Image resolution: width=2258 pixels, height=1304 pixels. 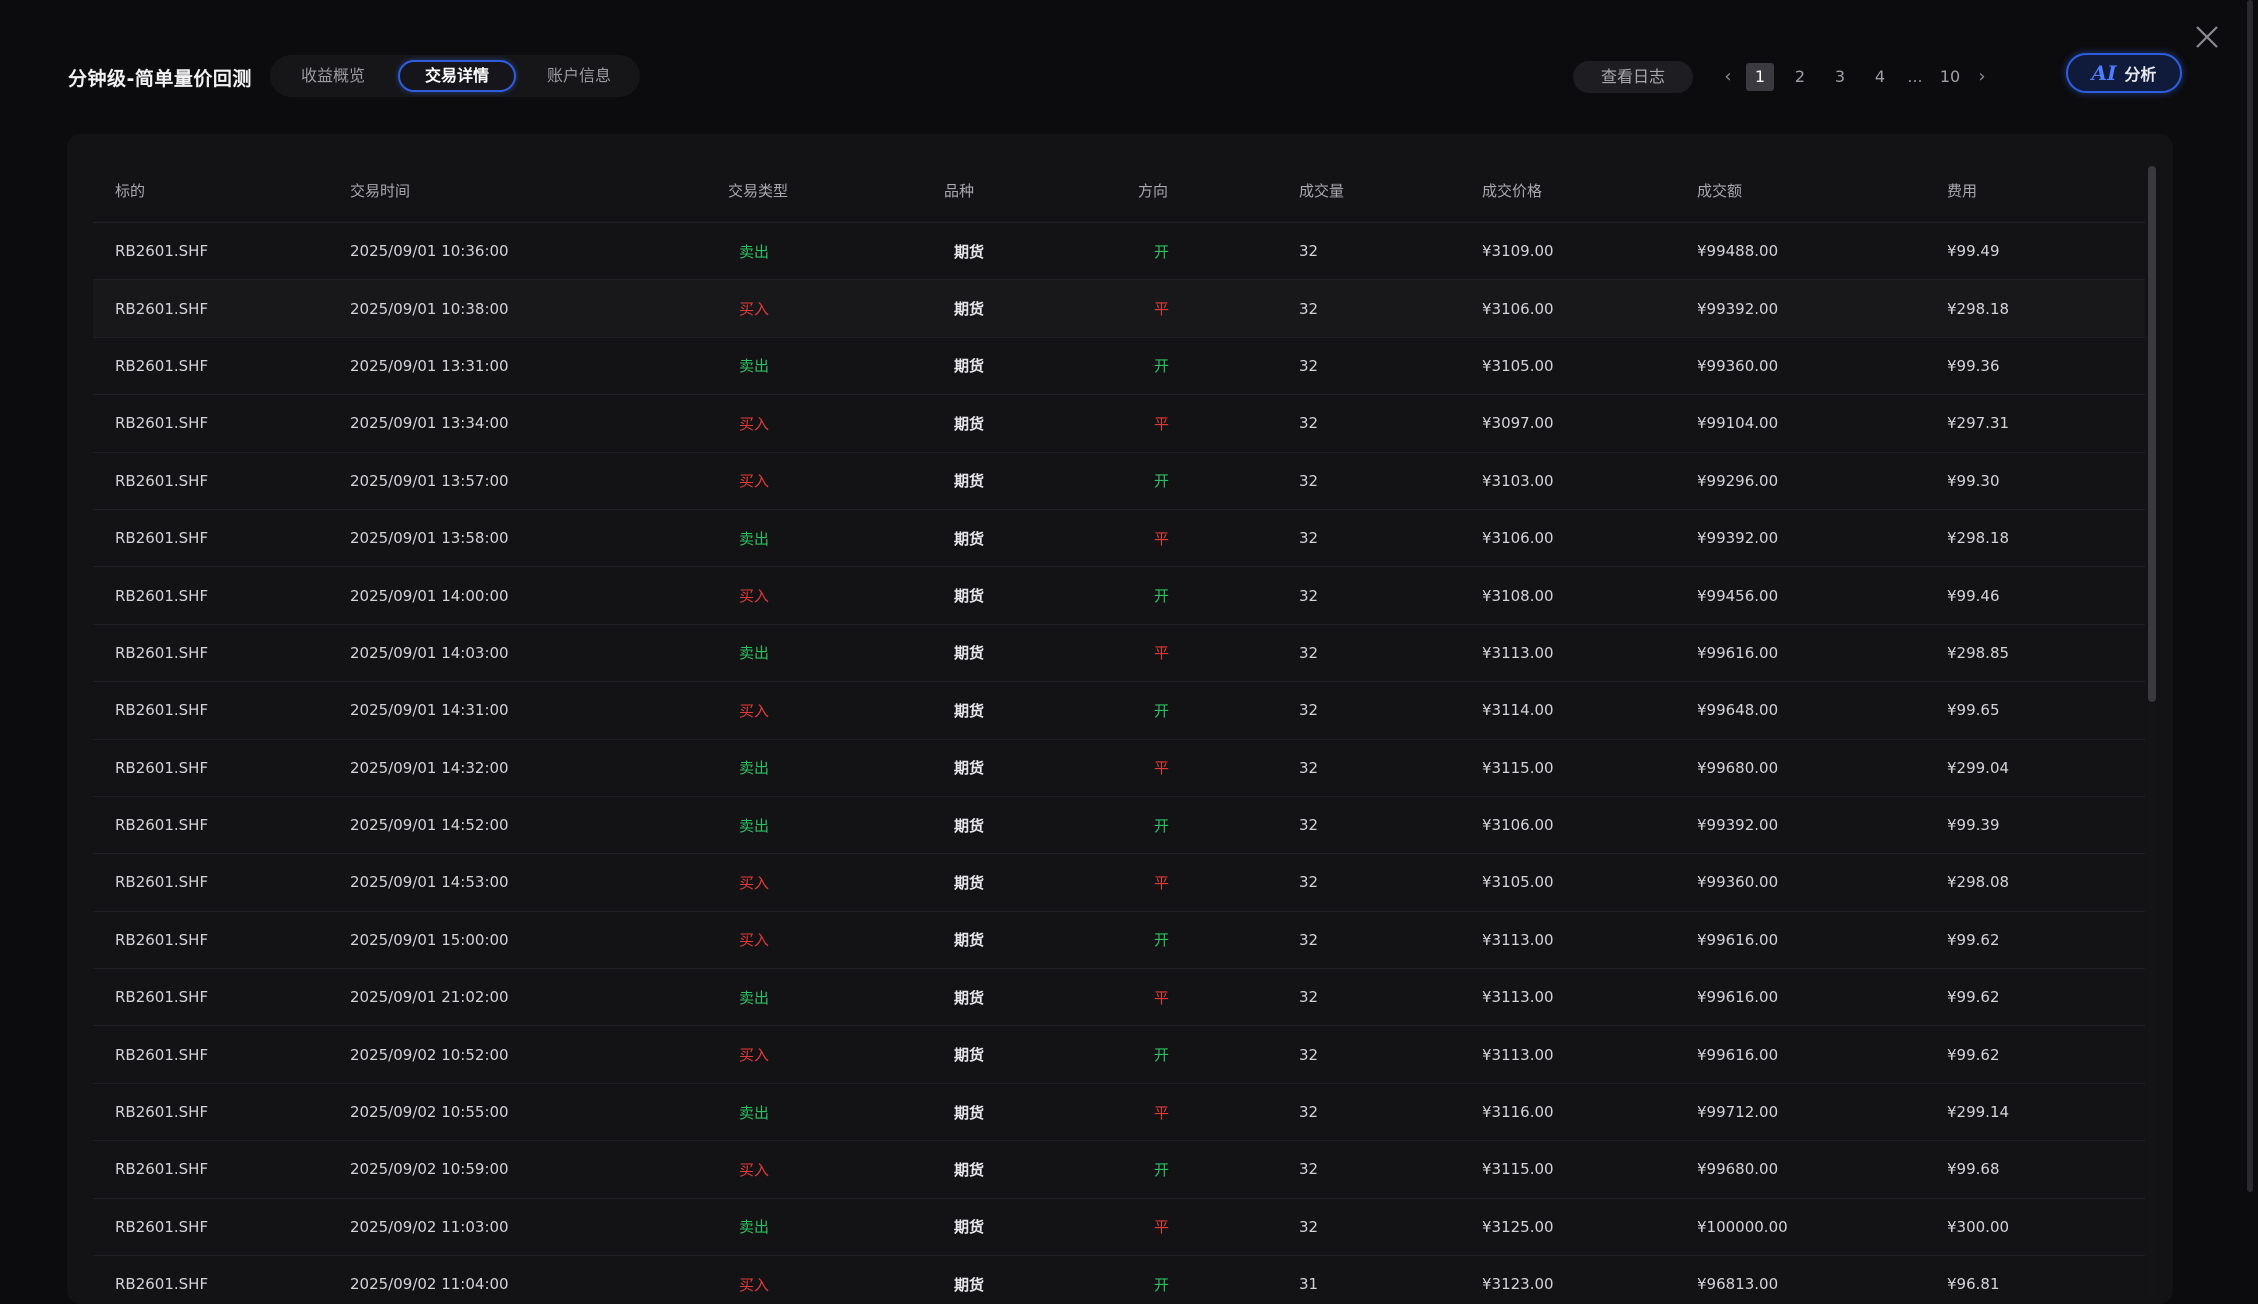 What do you see at coordinates (2046, 1279) in the screenshot?
I see `fee-cell: ¥96.81` at bounding box center [2046, 1279].